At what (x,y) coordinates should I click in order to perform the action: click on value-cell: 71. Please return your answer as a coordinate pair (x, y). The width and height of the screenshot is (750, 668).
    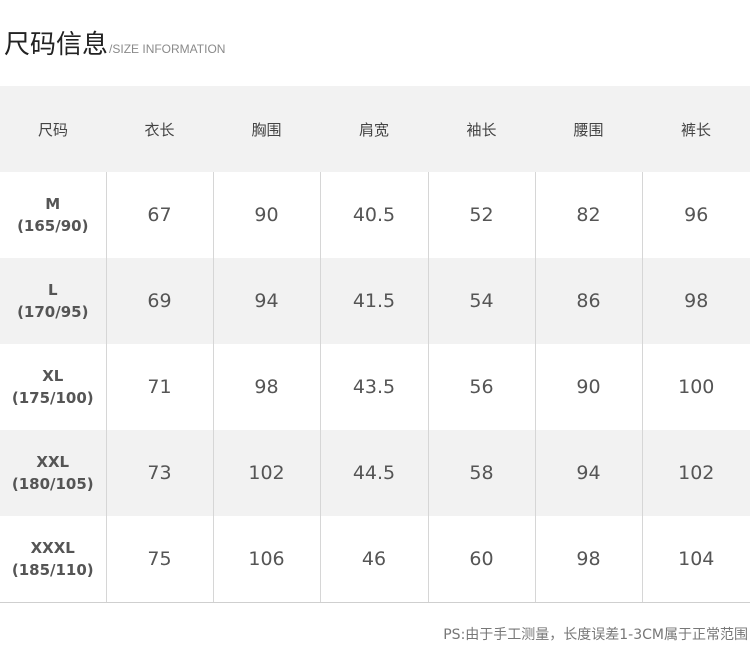
    Looking at the image, I should click on (159, 387).